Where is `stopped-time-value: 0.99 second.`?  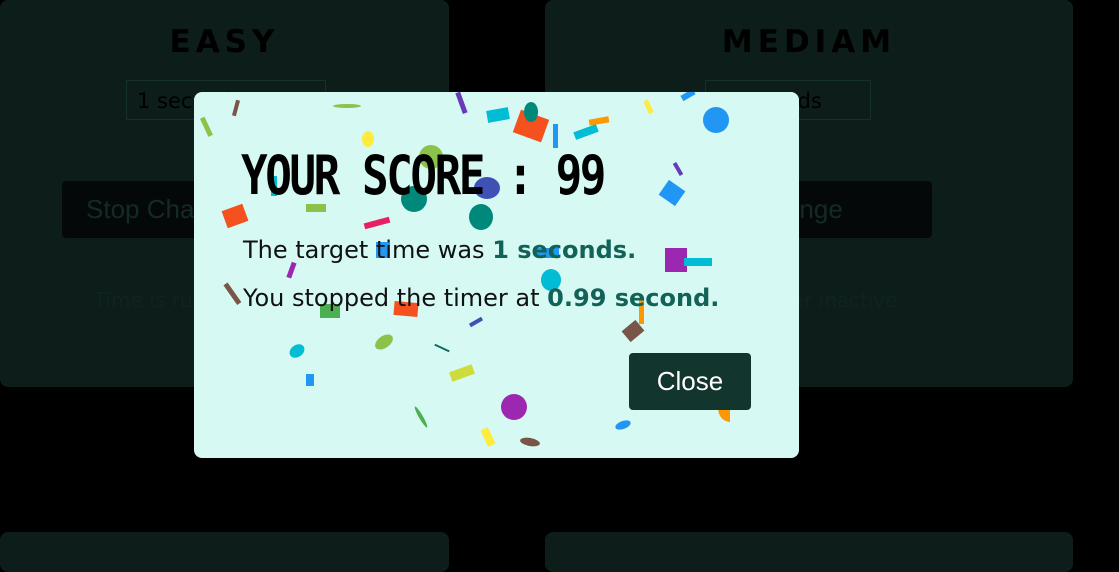 stopped-time-value: 0.99 second. is located at coordinates (633, 298).